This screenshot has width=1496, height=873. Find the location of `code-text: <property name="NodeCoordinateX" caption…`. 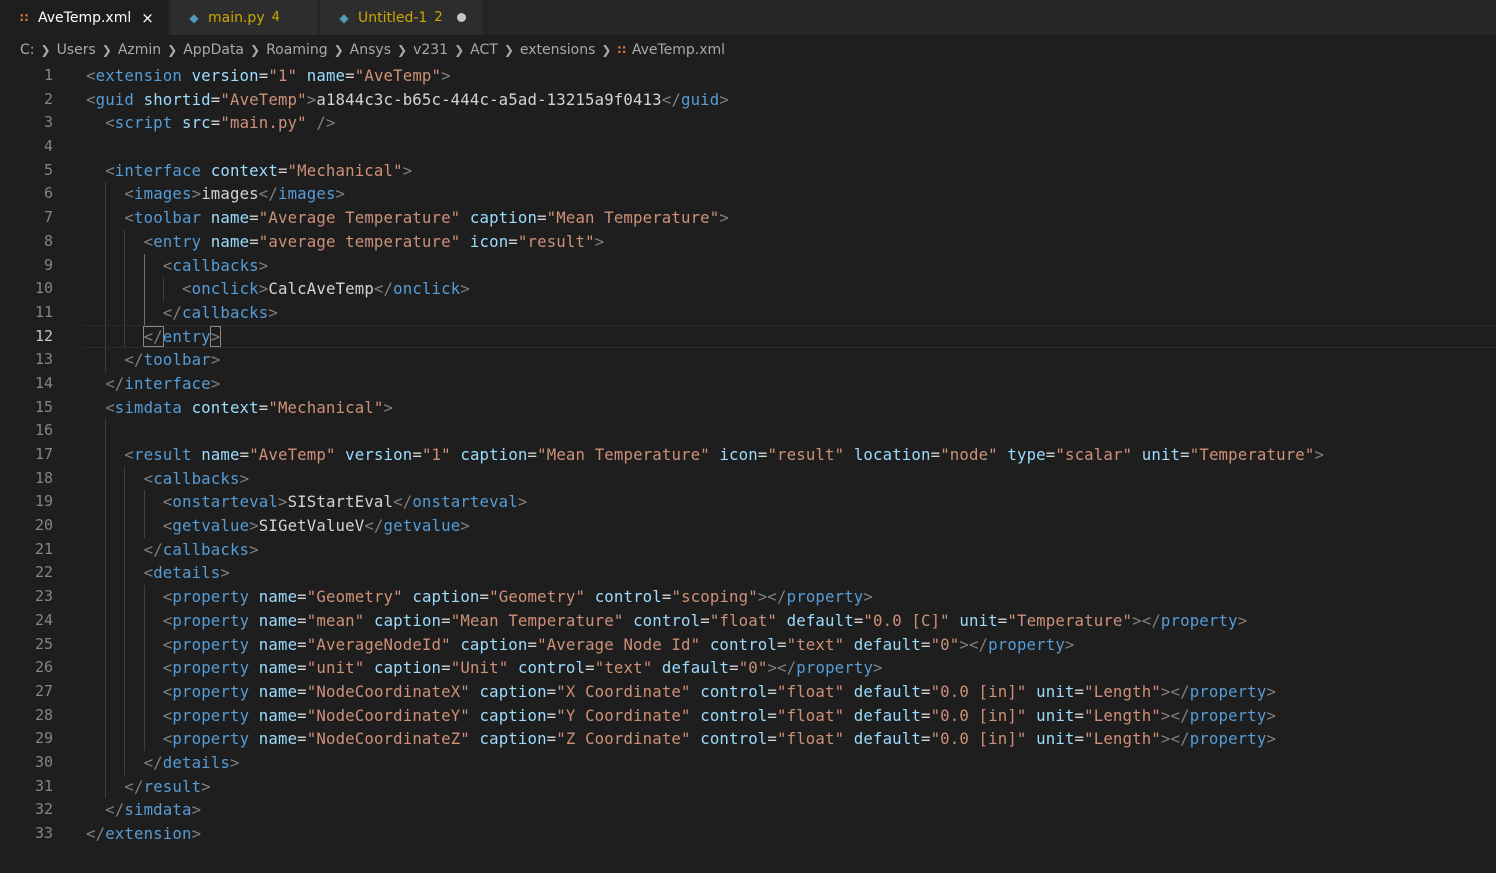

code-text: <property name="NodeCoordinateX" caption… is located at coordinates (719, 692).